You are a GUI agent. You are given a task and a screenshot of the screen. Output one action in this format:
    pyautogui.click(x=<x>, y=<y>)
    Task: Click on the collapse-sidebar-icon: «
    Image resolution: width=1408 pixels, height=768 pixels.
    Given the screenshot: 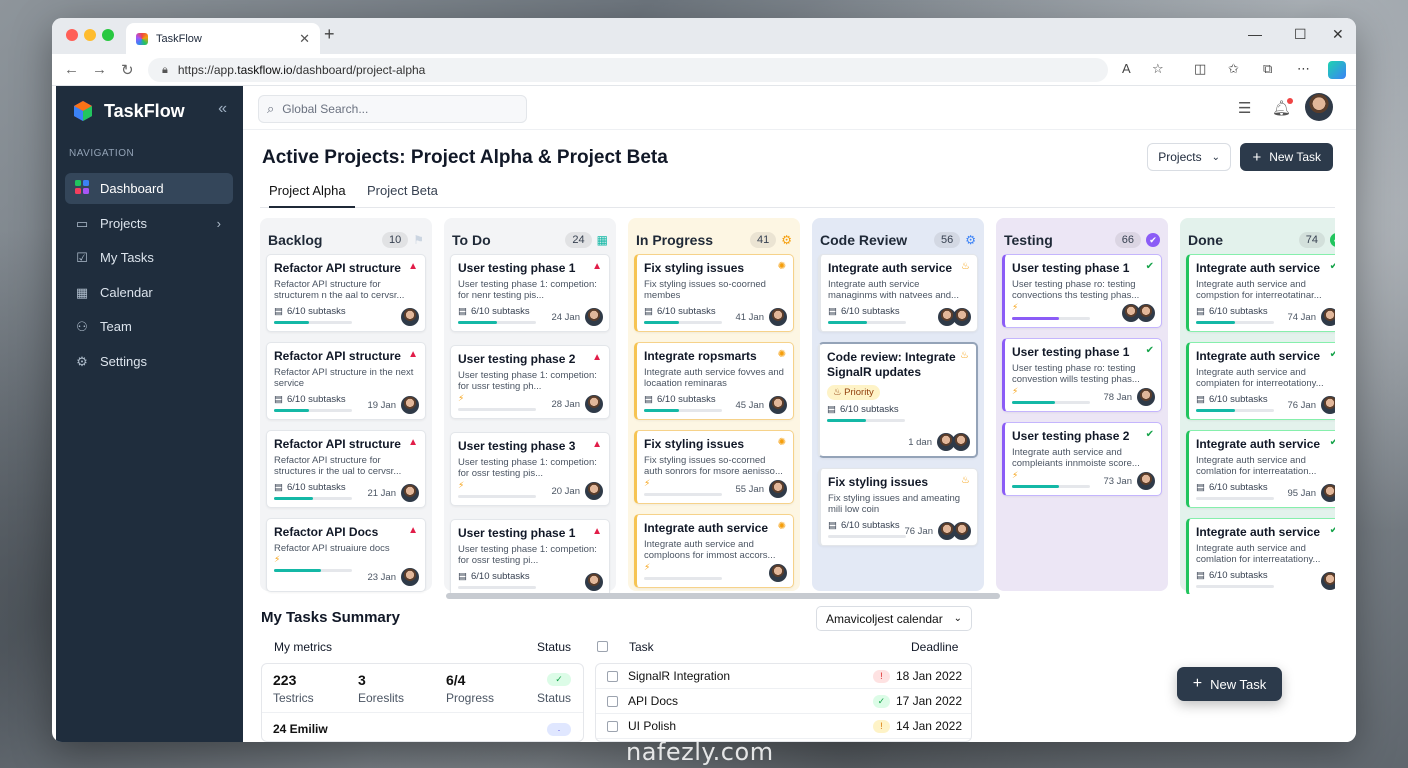 What is the action you would take?
    pyautogui.click(x=222, y=109)
    